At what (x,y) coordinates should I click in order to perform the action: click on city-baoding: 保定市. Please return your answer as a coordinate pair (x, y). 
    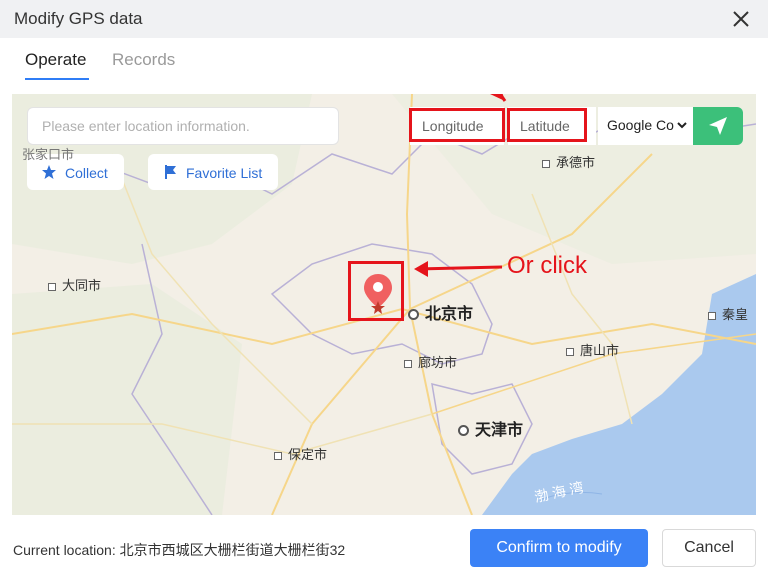
    Looking at the image, I should click on (300, 453).